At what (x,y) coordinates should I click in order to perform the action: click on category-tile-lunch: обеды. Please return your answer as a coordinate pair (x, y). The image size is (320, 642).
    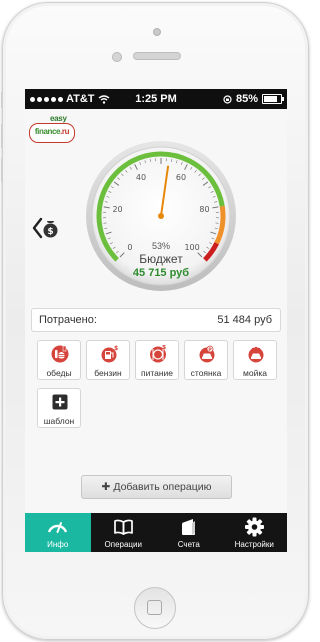
    Looking at the image, I should click on (59, 360).